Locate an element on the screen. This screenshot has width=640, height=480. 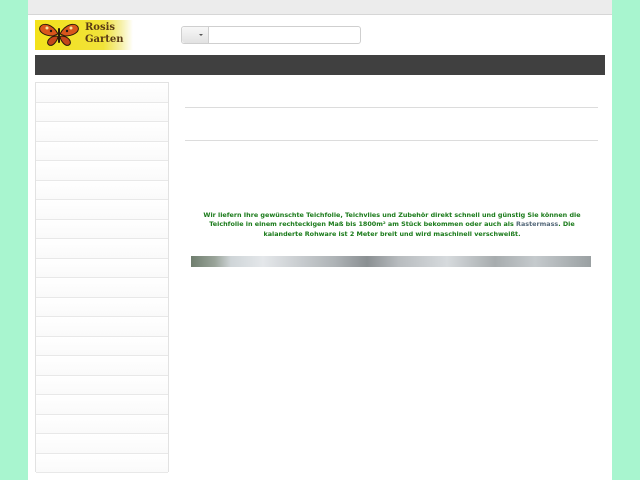
logo-line-2: Garten is located at coordinates (104, 39).